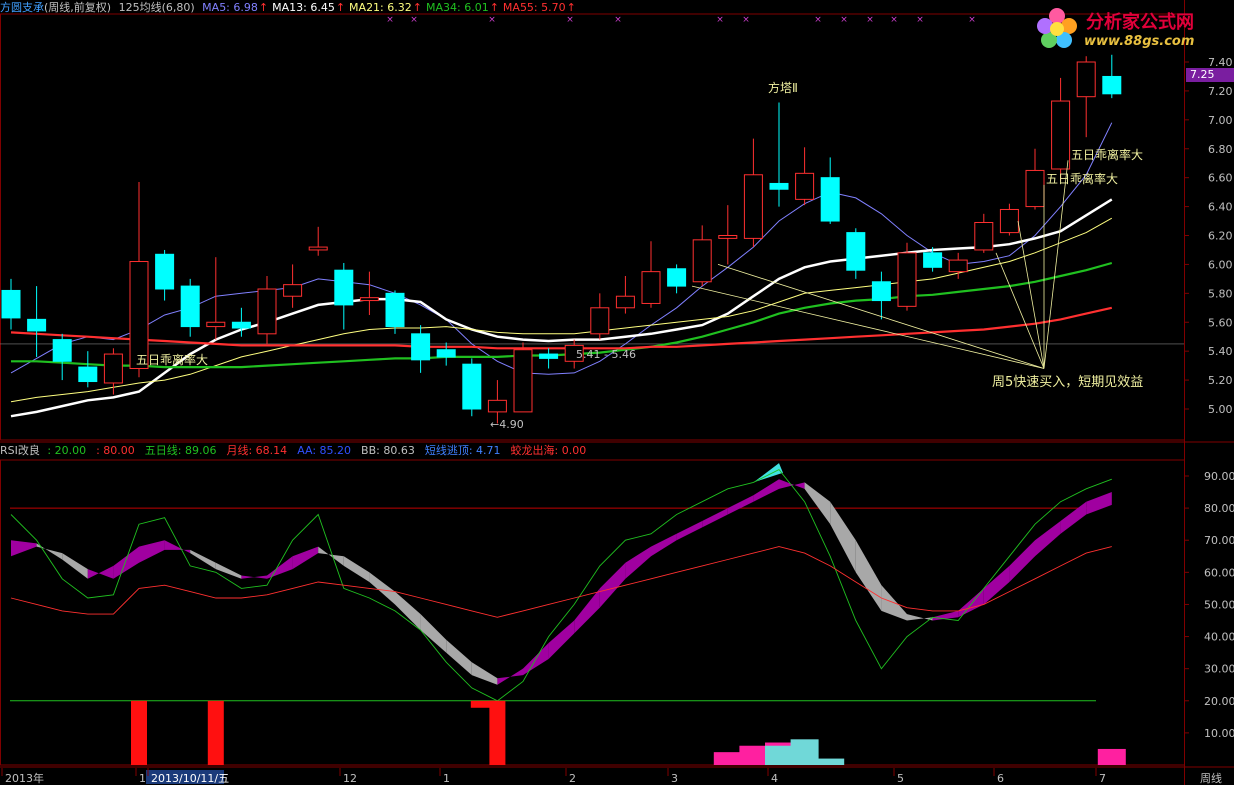  What do you see at coordinates (900, 778) in the screenshot?
I see `x-tick-label: 5` at bounding box center [900, 778].